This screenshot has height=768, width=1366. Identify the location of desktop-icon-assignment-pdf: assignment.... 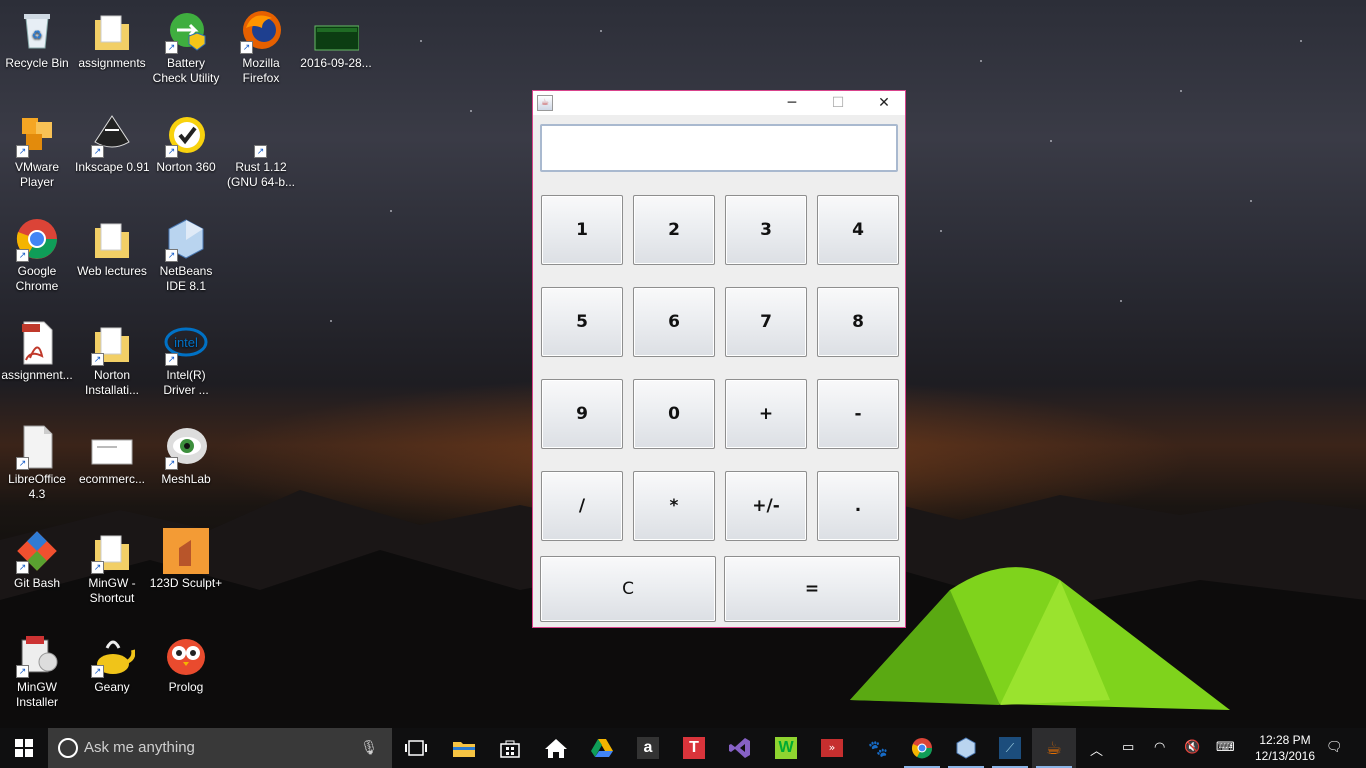
(37, 351).